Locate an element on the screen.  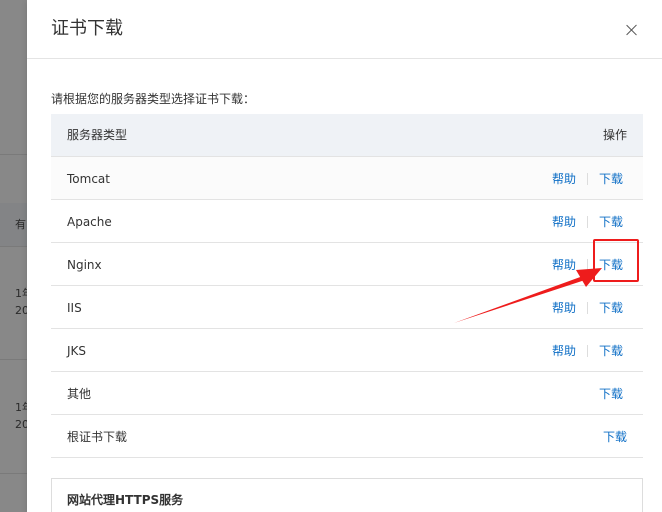
highlight-box is located at coordinates (616, 260).